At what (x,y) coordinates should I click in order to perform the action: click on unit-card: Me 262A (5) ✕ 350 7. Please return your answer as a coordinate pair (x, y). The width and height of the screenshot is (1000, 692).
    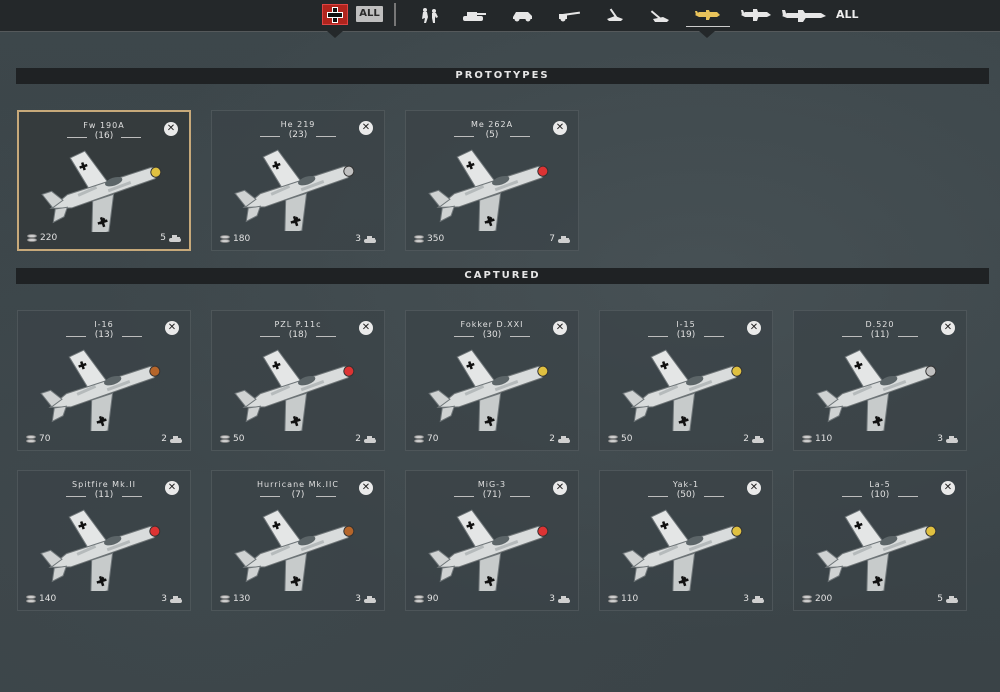
    Looking at the image, I should click on (492, 180).